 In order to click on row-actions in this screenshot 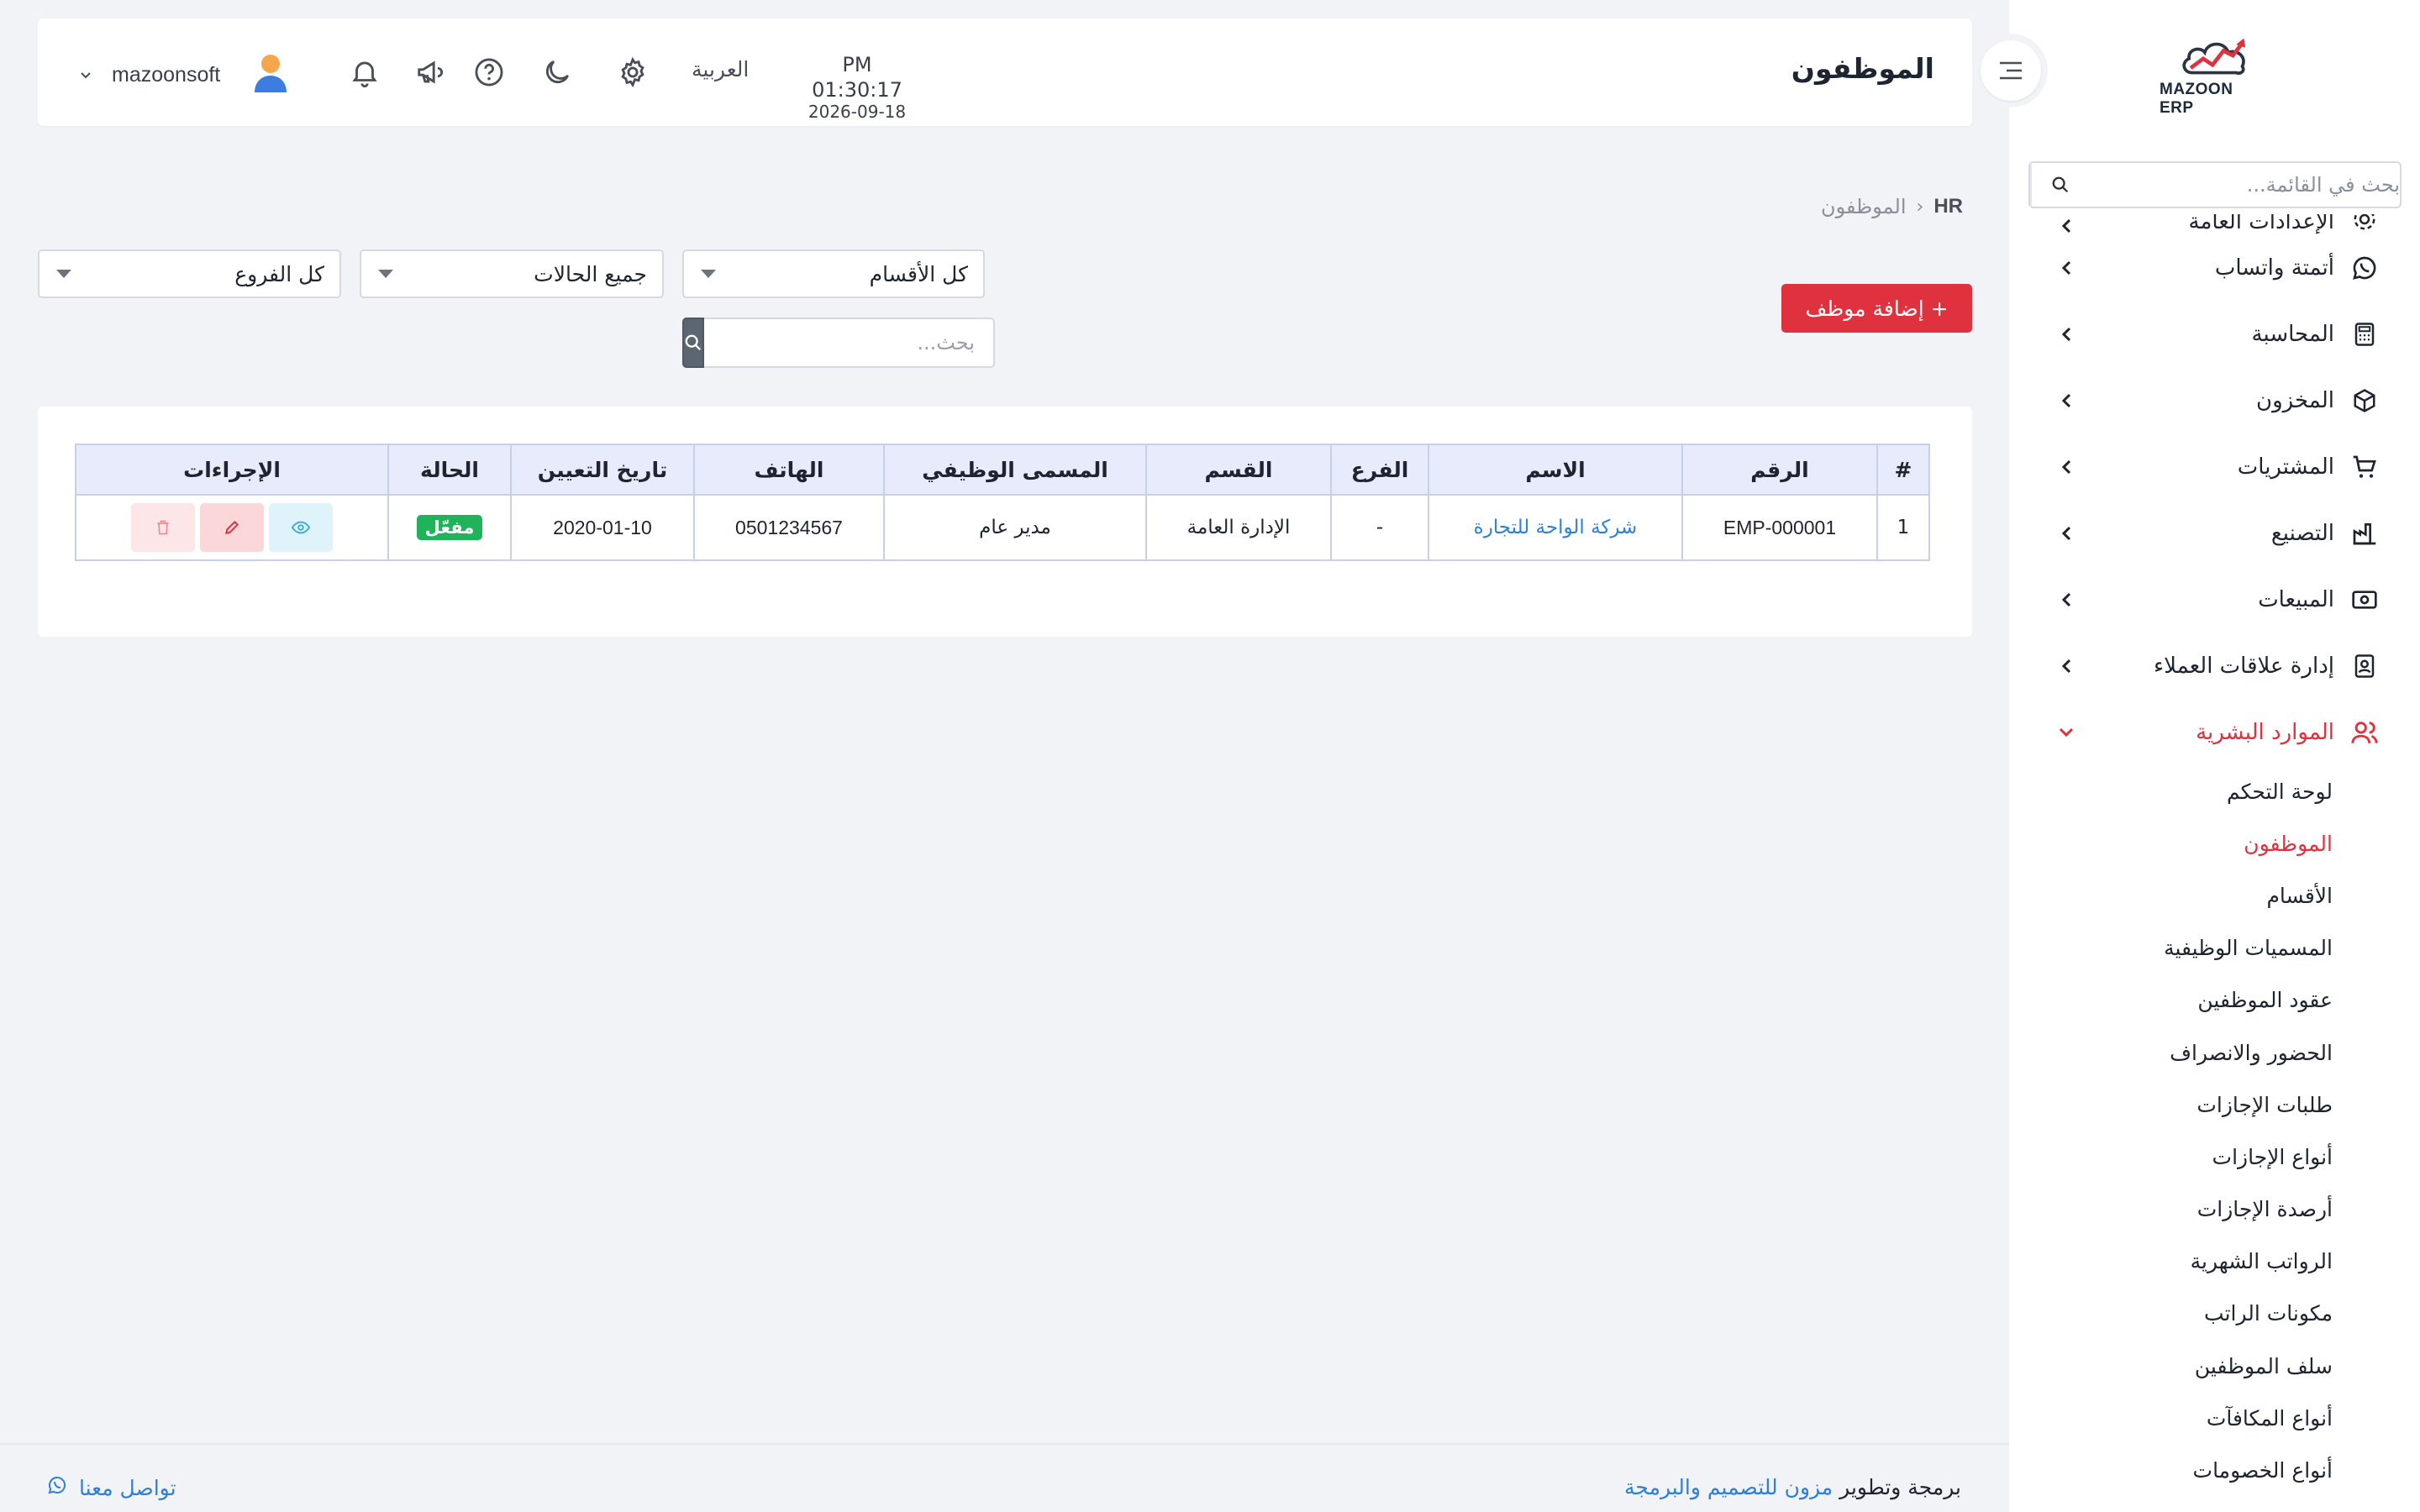, I will do `click(232, 527)`.